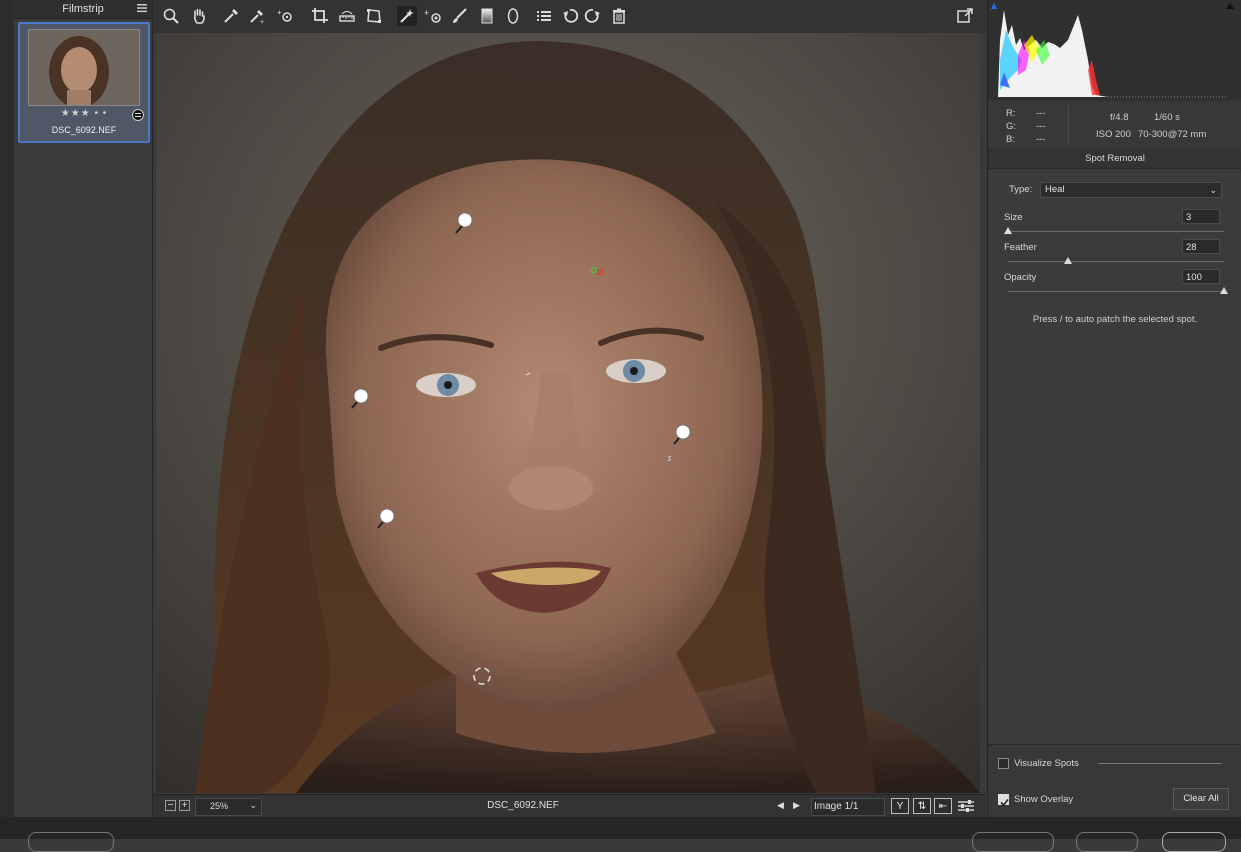 The width and height of the screenshot is (1241, 852). What do you see at coordinates (1201, 246) in the screenshot?
I see `feather-input: 28` at bounding box center [1201, 246].